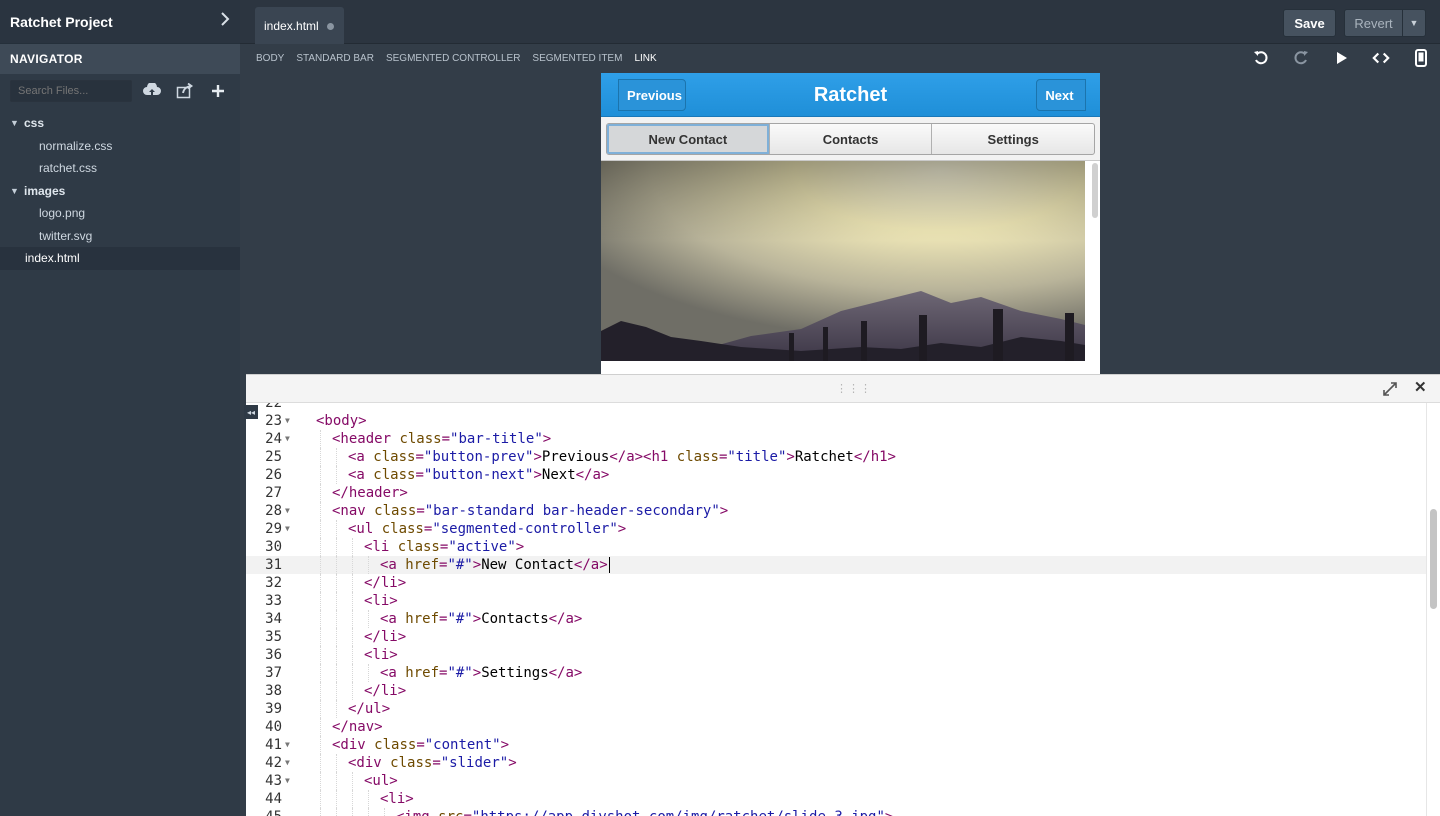 Image resolution: width=1440 pixels, height=816 pixels. What do you see at coordinates (273, 727) in the screenshot?
I see `line-number: 40` at bounding box center [273, 727].